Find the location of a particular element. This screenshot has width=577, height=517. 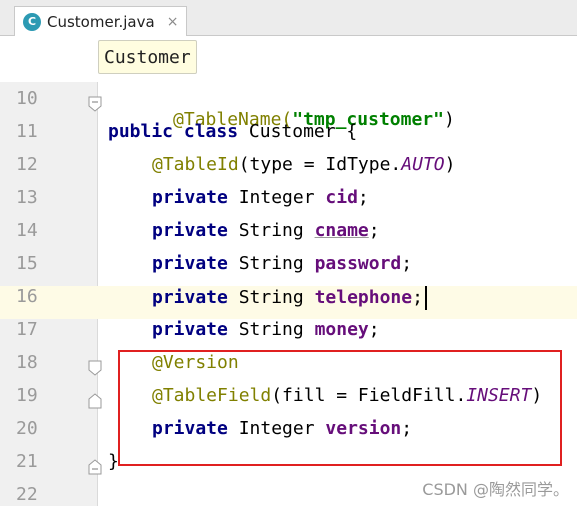

tab-label: Customer.java is located at coordinates (101, 21).